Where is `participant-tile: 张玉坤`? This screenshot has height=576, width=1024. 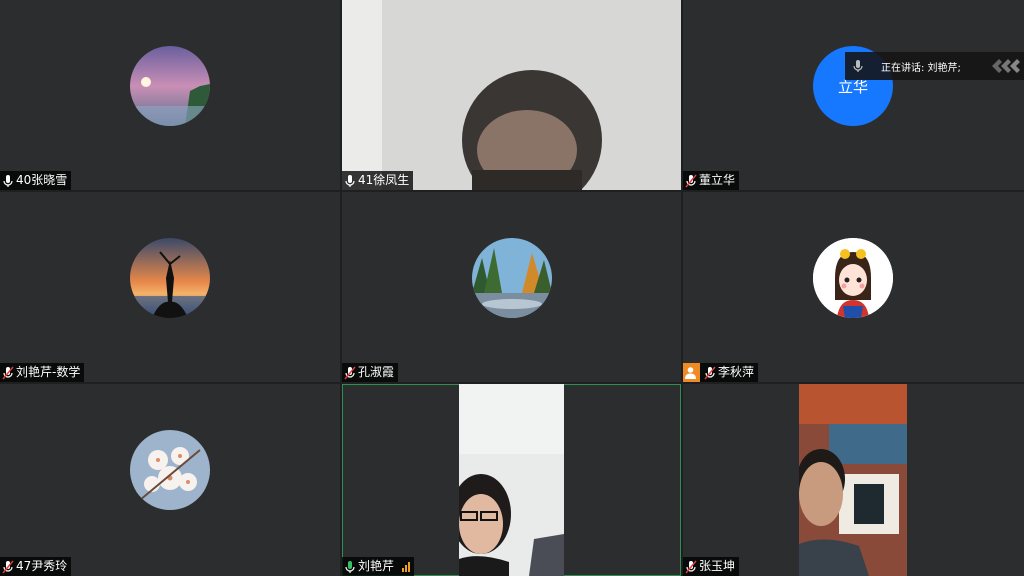 participant-tile: 张玉坤 is located at coordinates (853, 480).